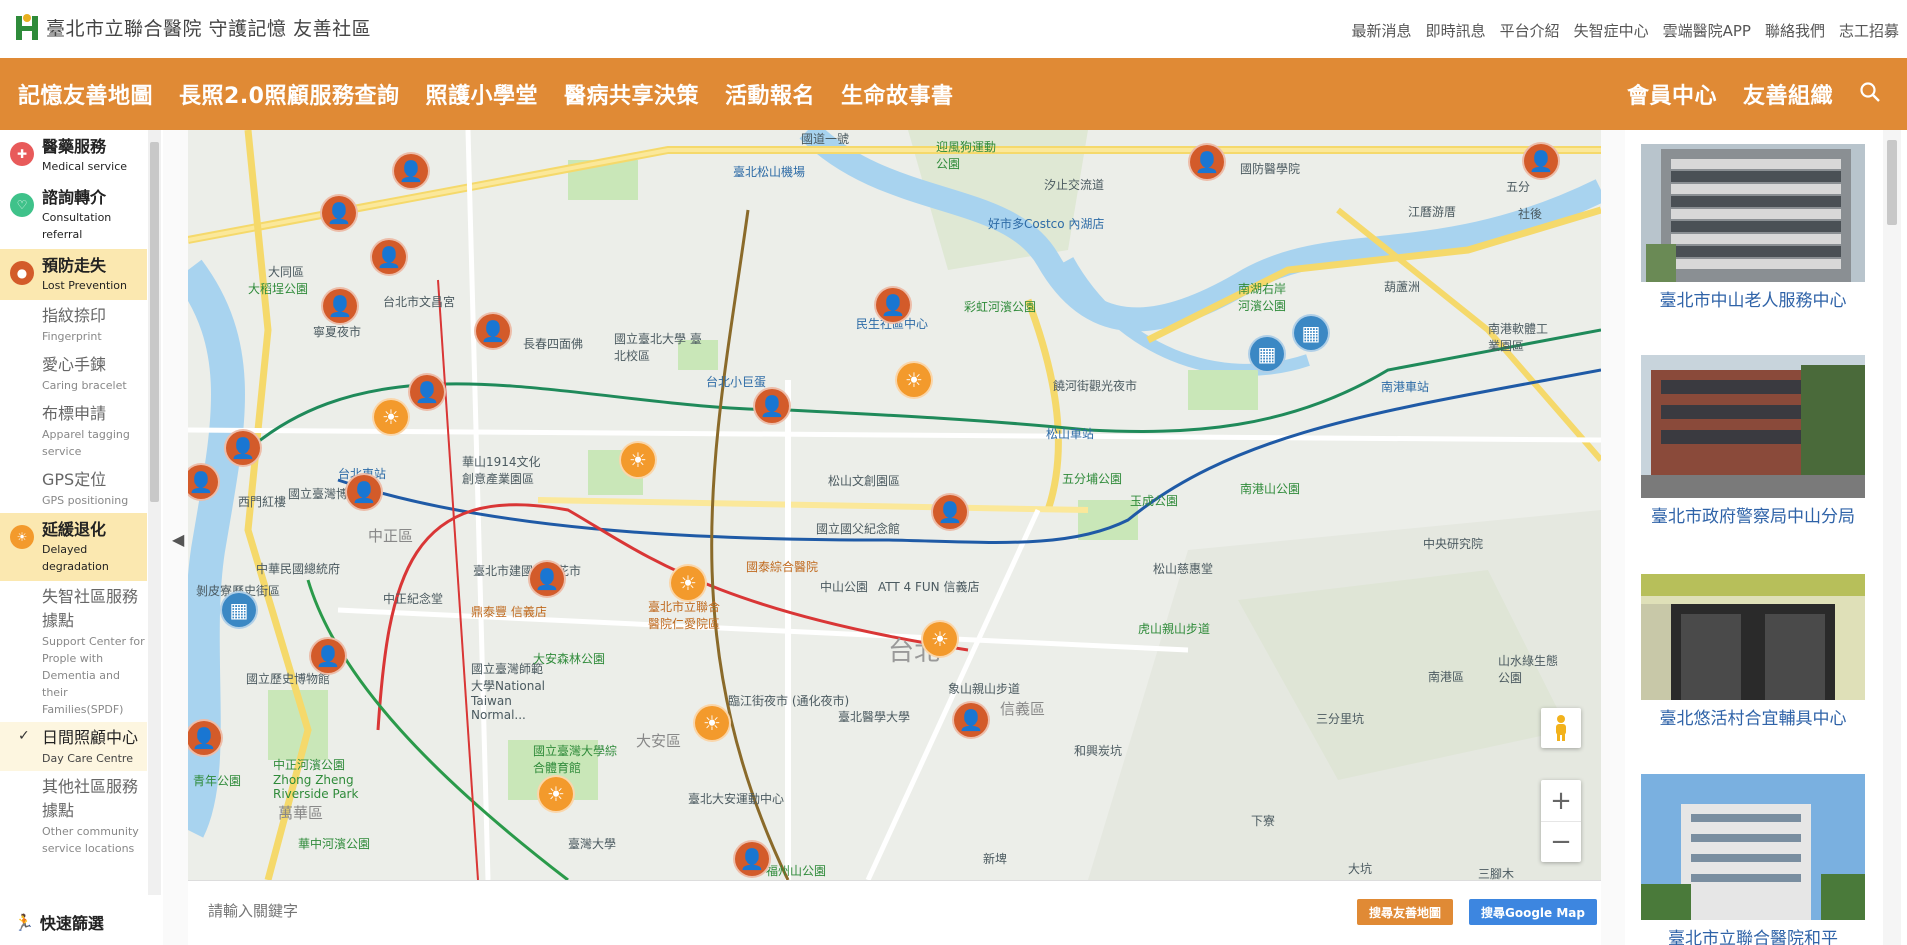  What do you see at coordinates (1753, 719) in the screenshot?
I see `location-title: 臺北悠活村合宜輔具中心` at bounding box center [1753, 719].